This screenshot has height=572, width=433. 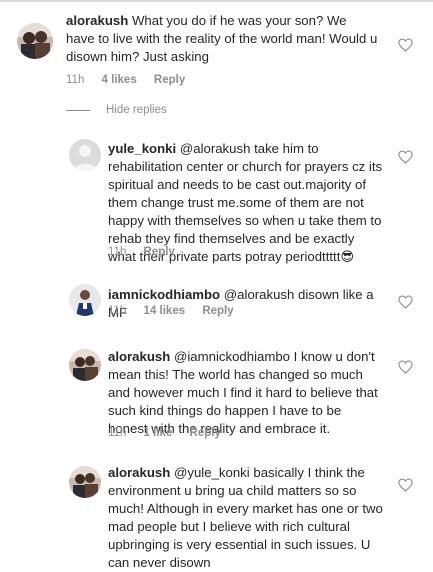 What do you see at coordinates (164, 294) in the screenshot?
I see `username: iamnickodhiambo` at bounding box center [164, 294].